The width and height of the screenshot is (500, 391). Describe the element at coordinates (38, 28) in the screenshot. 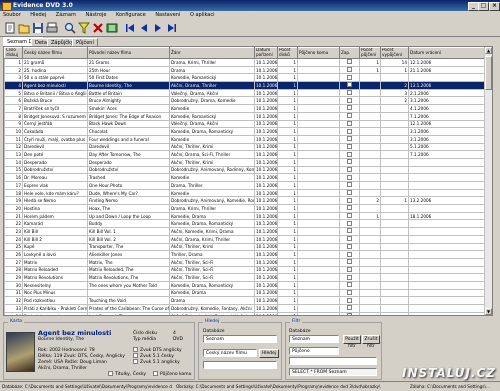

I see `save-icon` at that location.